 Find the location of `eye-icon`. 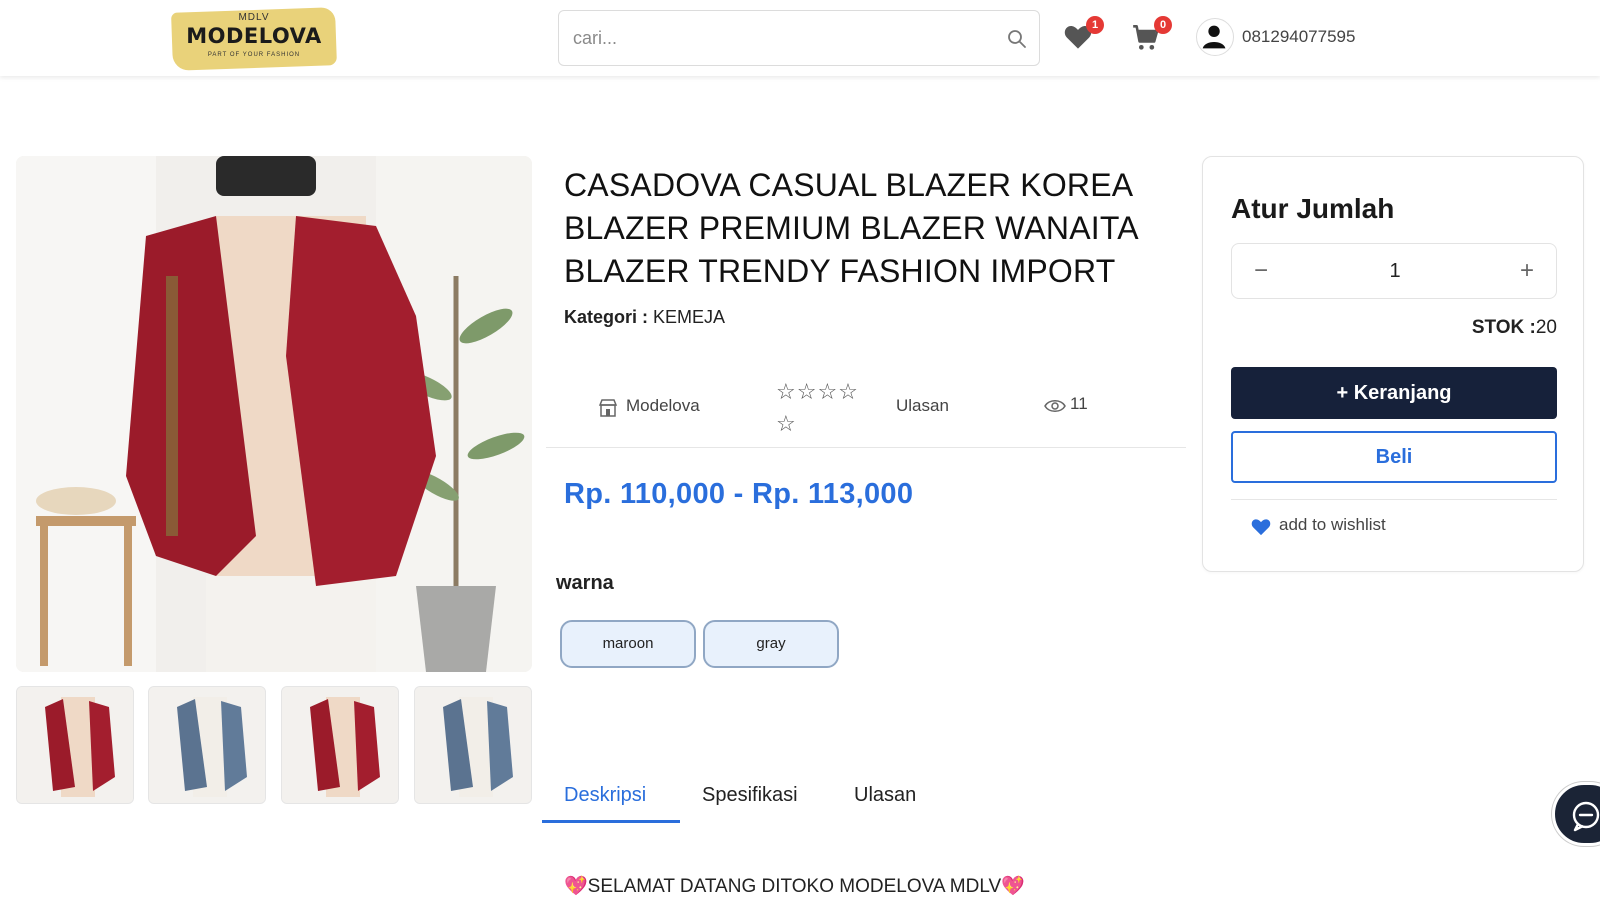

eye-icon is located at coordinates (1055, 406).